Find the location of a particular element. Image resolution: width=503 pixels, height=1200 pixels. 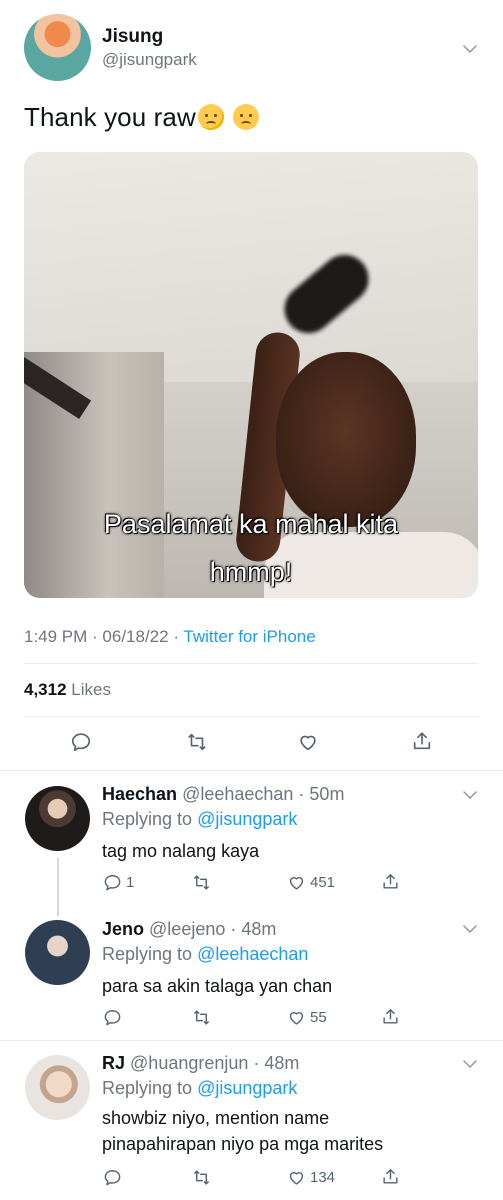

like-button: 55 is located at coordinates (307, 1017).